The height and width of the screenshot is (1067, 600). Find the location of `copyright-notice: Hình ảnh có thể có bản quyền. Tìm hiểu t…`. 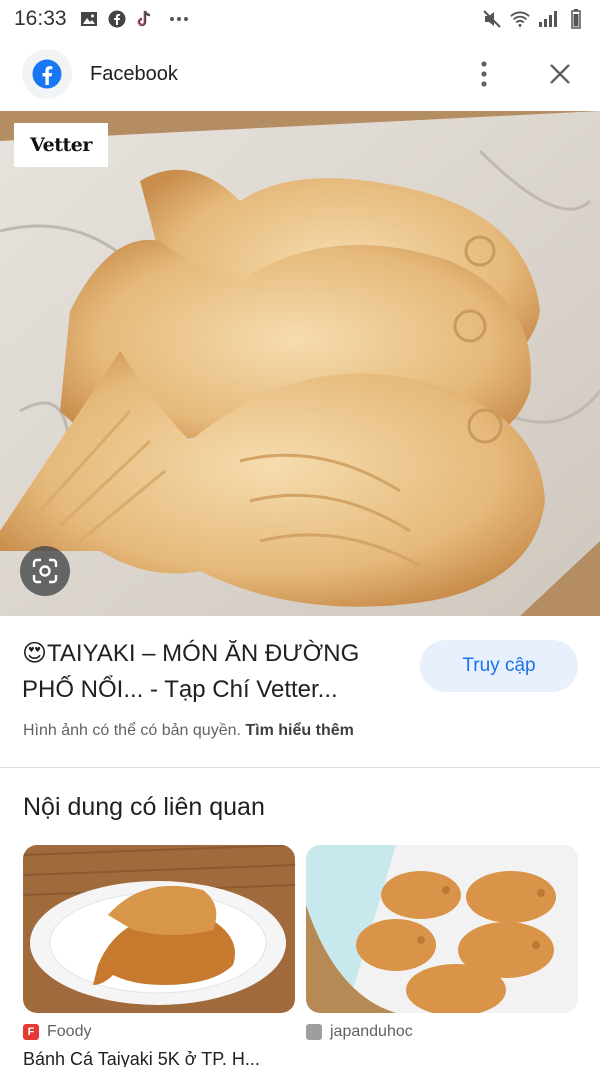

copyright-notice: Hình ảnh có thể có bản quyền. Tìm hiểu t… is located at coordinates (188, 731).